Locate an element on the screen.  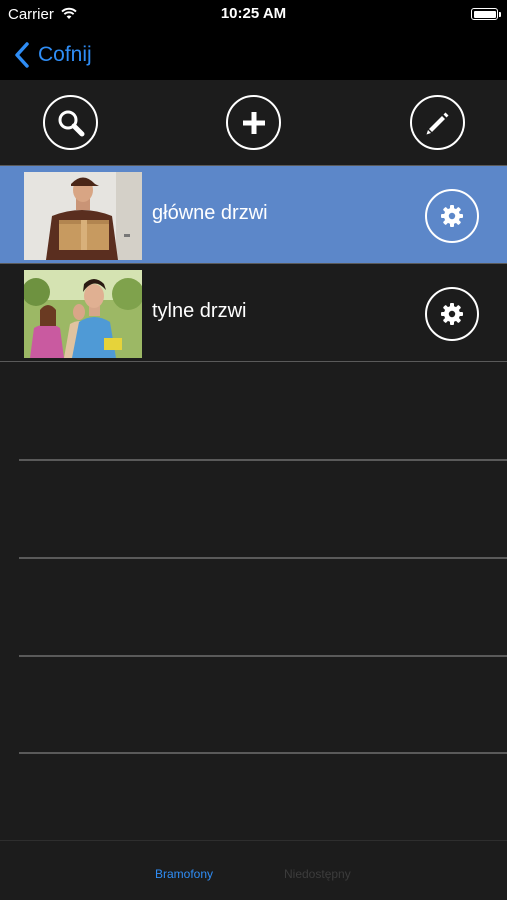
search-button is located at coordinates (70, 122).